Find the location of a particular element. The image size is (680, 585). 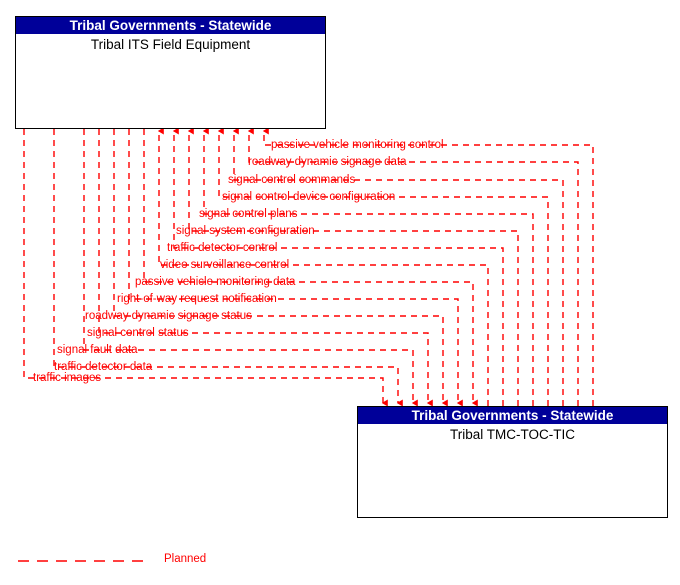

flow-label-signal-control-device-configuration: signal control device configuration is located at coordinates (309, 197).